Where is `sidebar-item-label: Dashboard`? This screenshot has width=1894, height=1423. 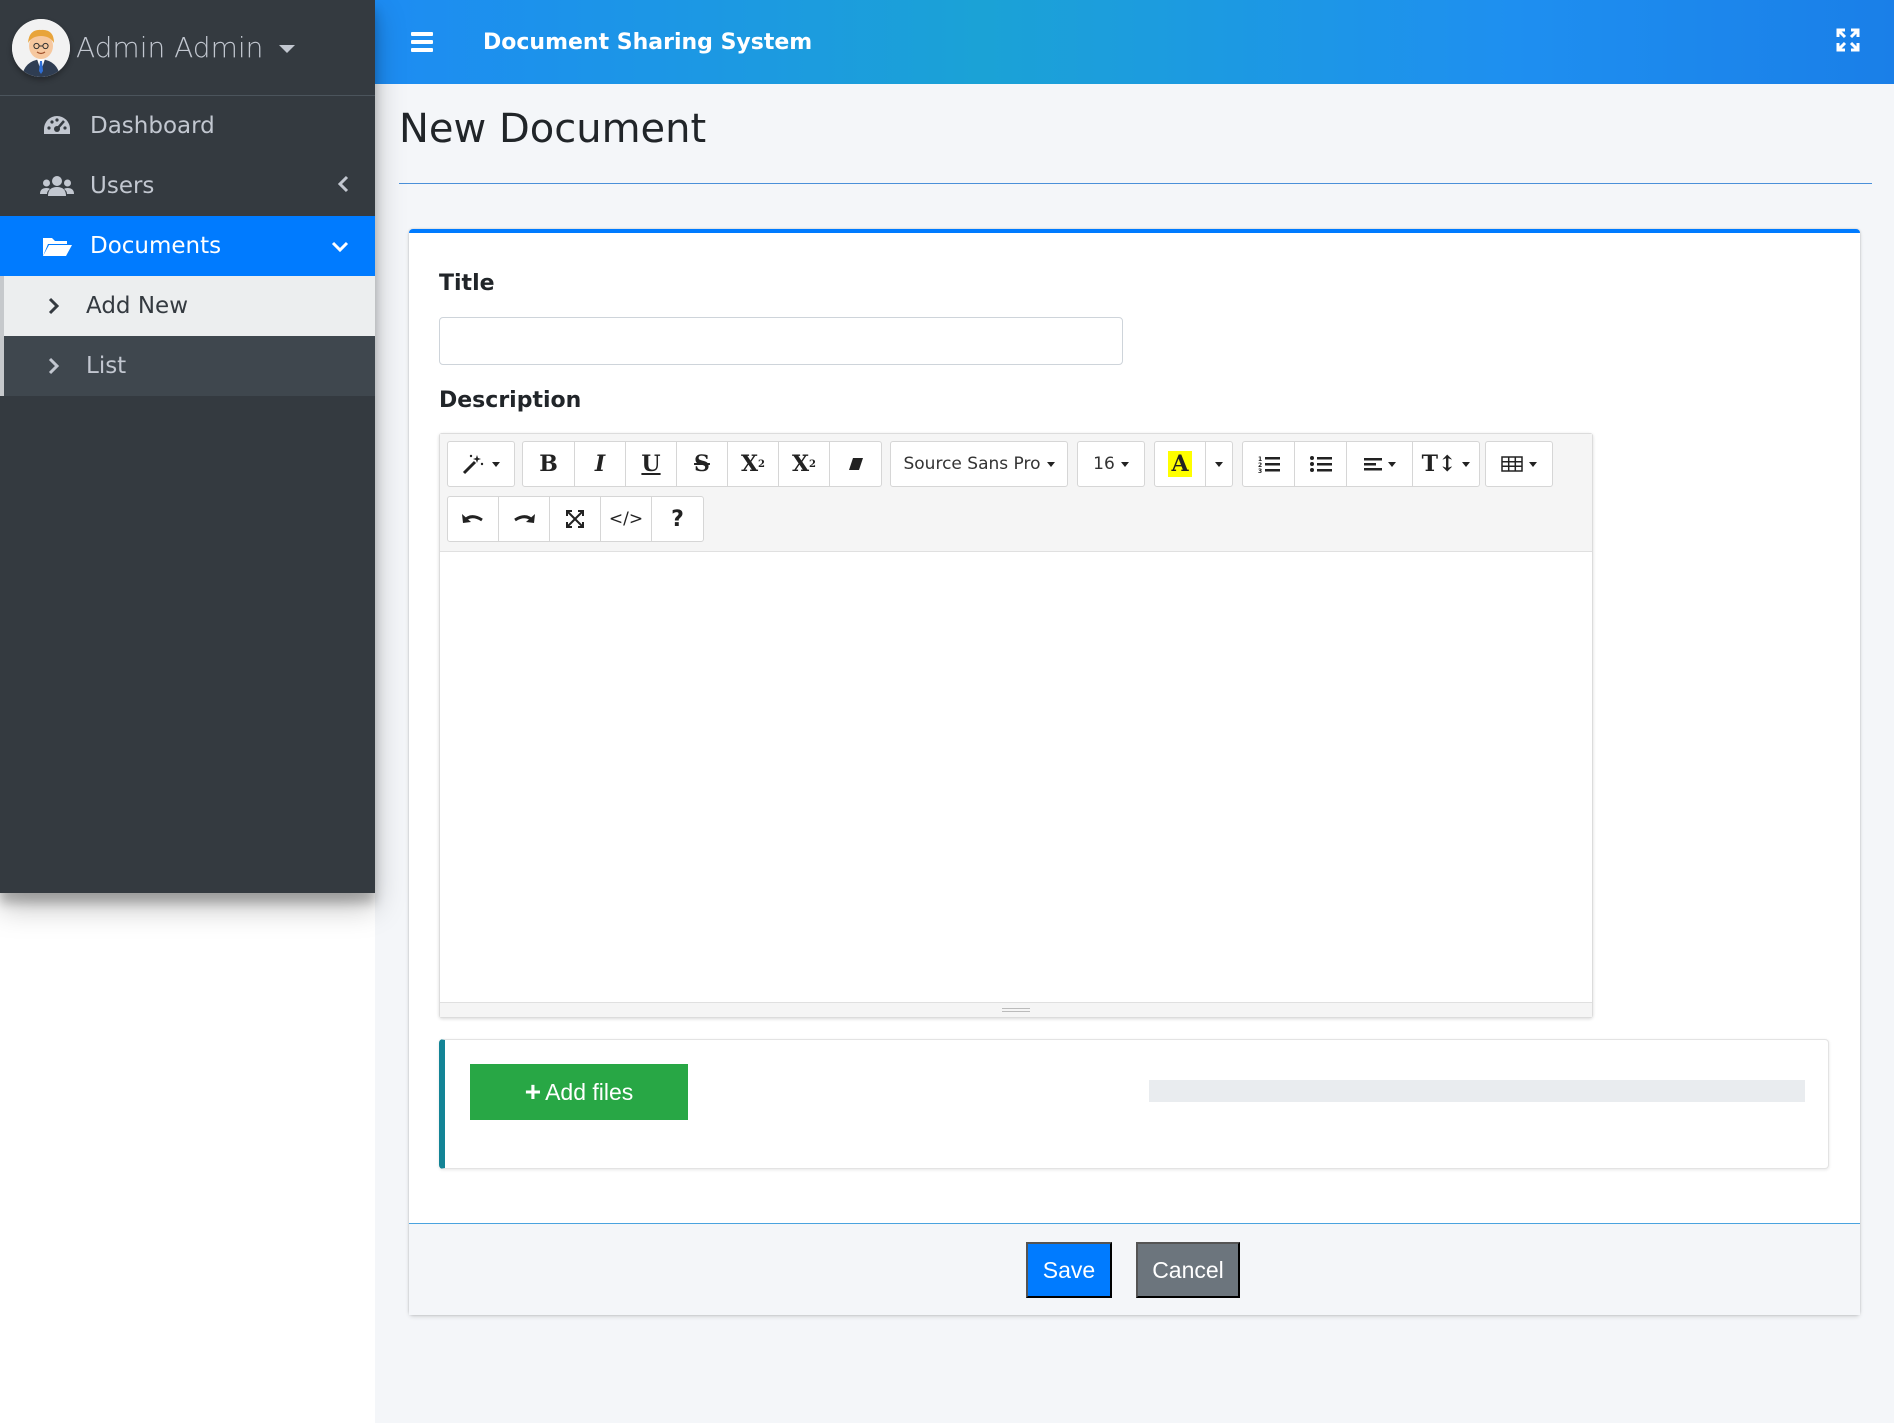
sidebar-item-label: Dashboard is located at coordinates (152, 126).